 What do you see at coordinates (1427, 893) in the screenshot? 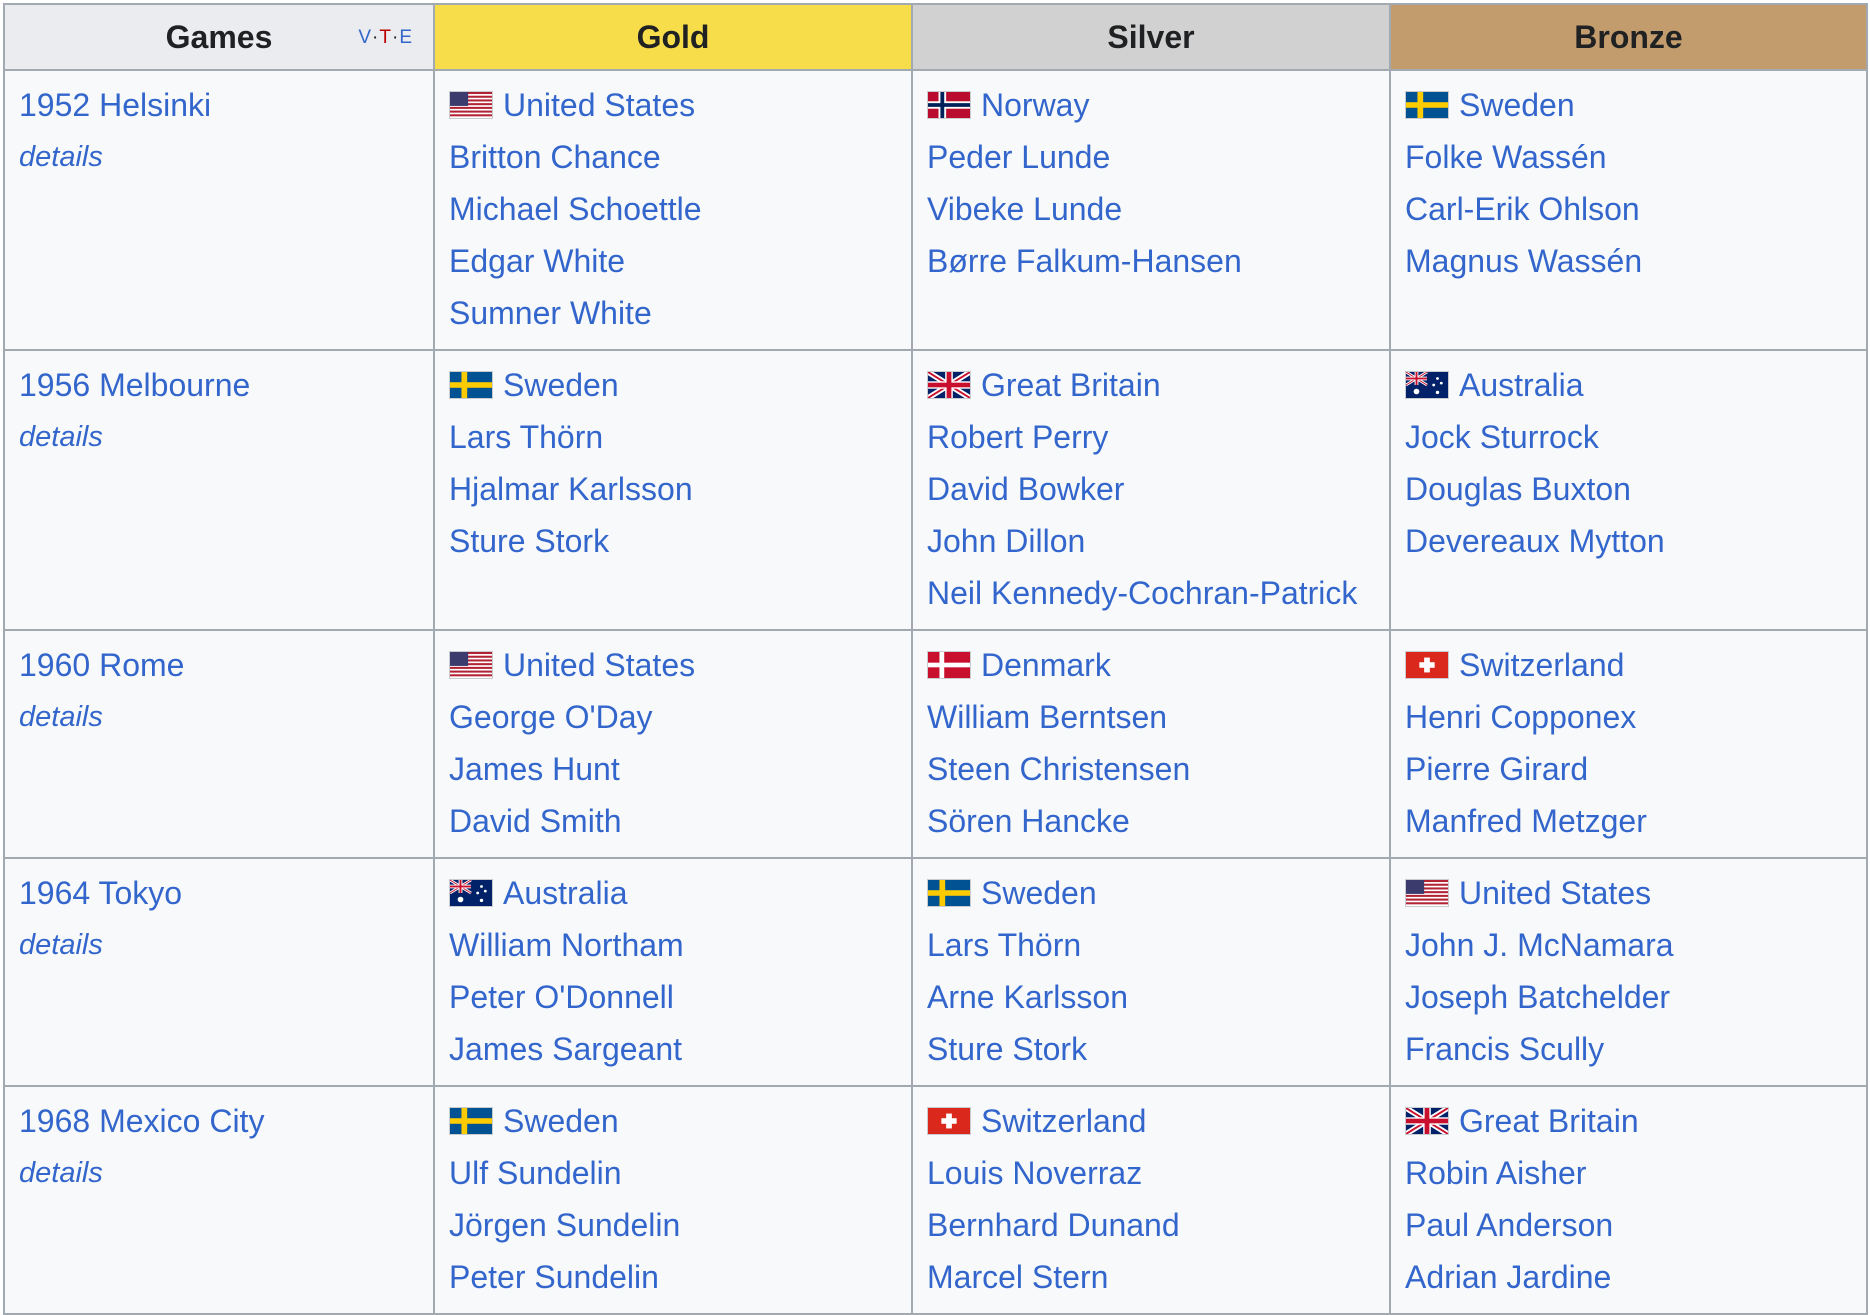
I see `usa-flag-icon` at bounding box center [1427, 893].